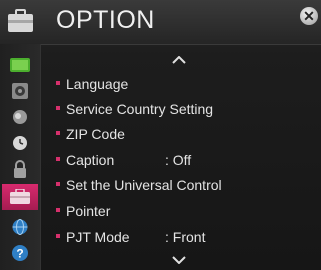  Describe the element at coordinates (140, 109) in the screenshot. I see `menu-item-label: Service Country Setting` at that location.